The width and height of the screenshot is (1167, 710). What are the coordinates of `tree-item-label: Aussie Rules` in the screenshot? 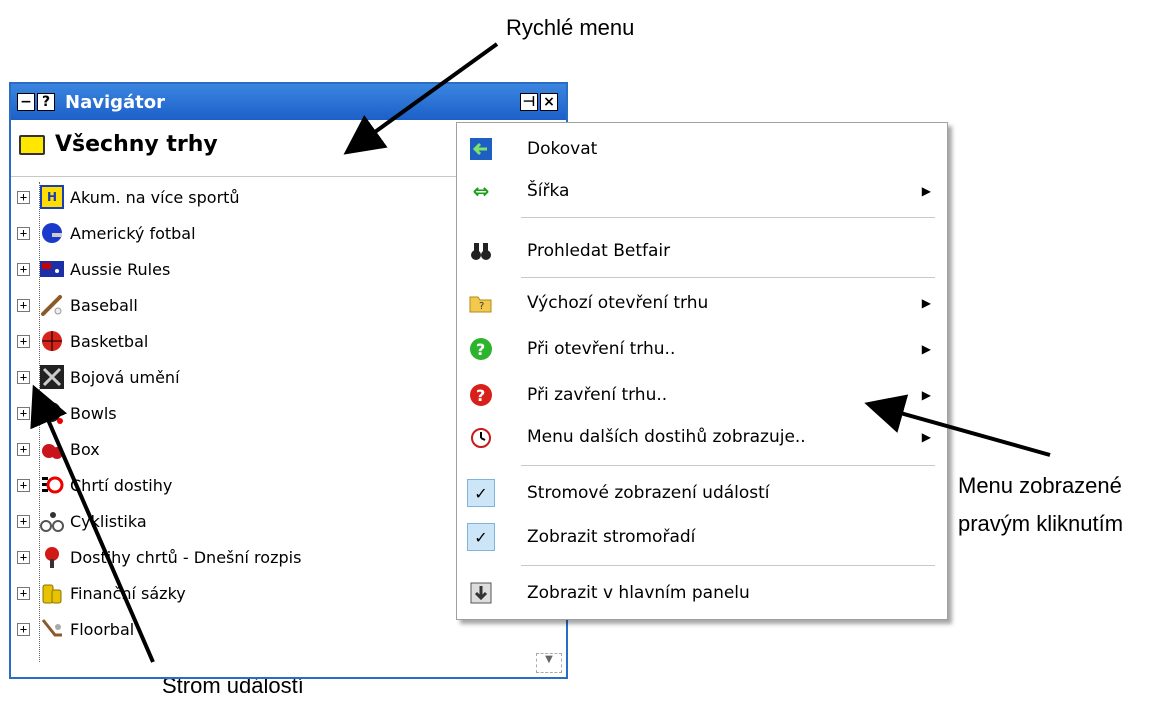 It's located at (120, 269).